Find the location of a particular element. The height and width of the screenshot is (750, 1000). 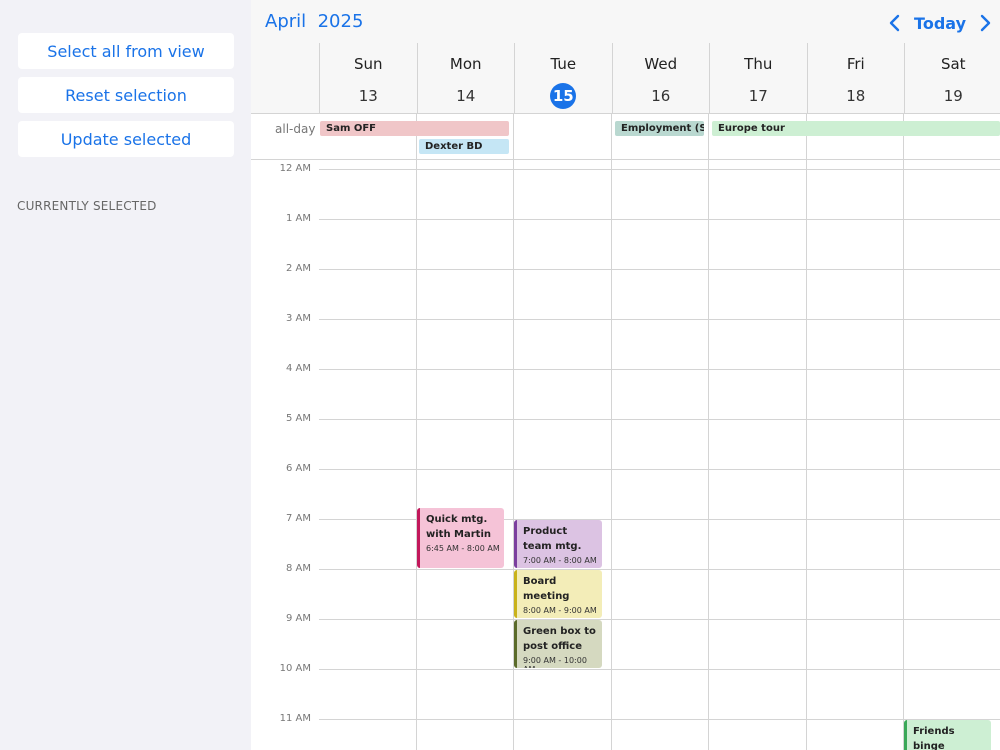

day-name: Sat is located at coordinates (953, 64).